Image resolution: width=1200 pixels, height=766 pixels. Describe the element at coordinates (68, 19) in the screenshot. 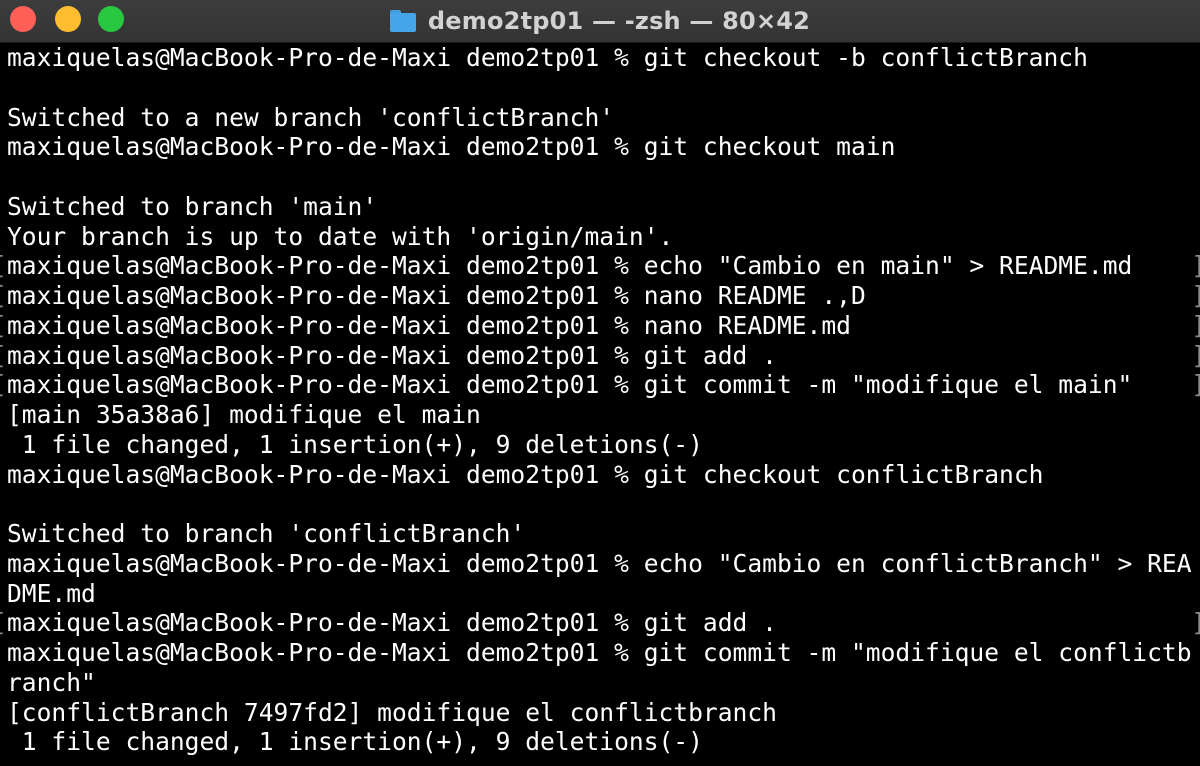

I see `minimize-button` at that location.